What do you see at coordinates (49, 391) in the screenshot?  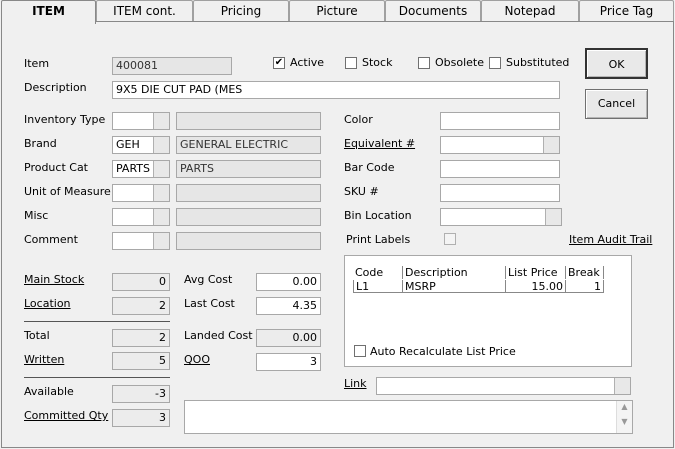 I see `available-label: Available` at bounding box center [49, 391].